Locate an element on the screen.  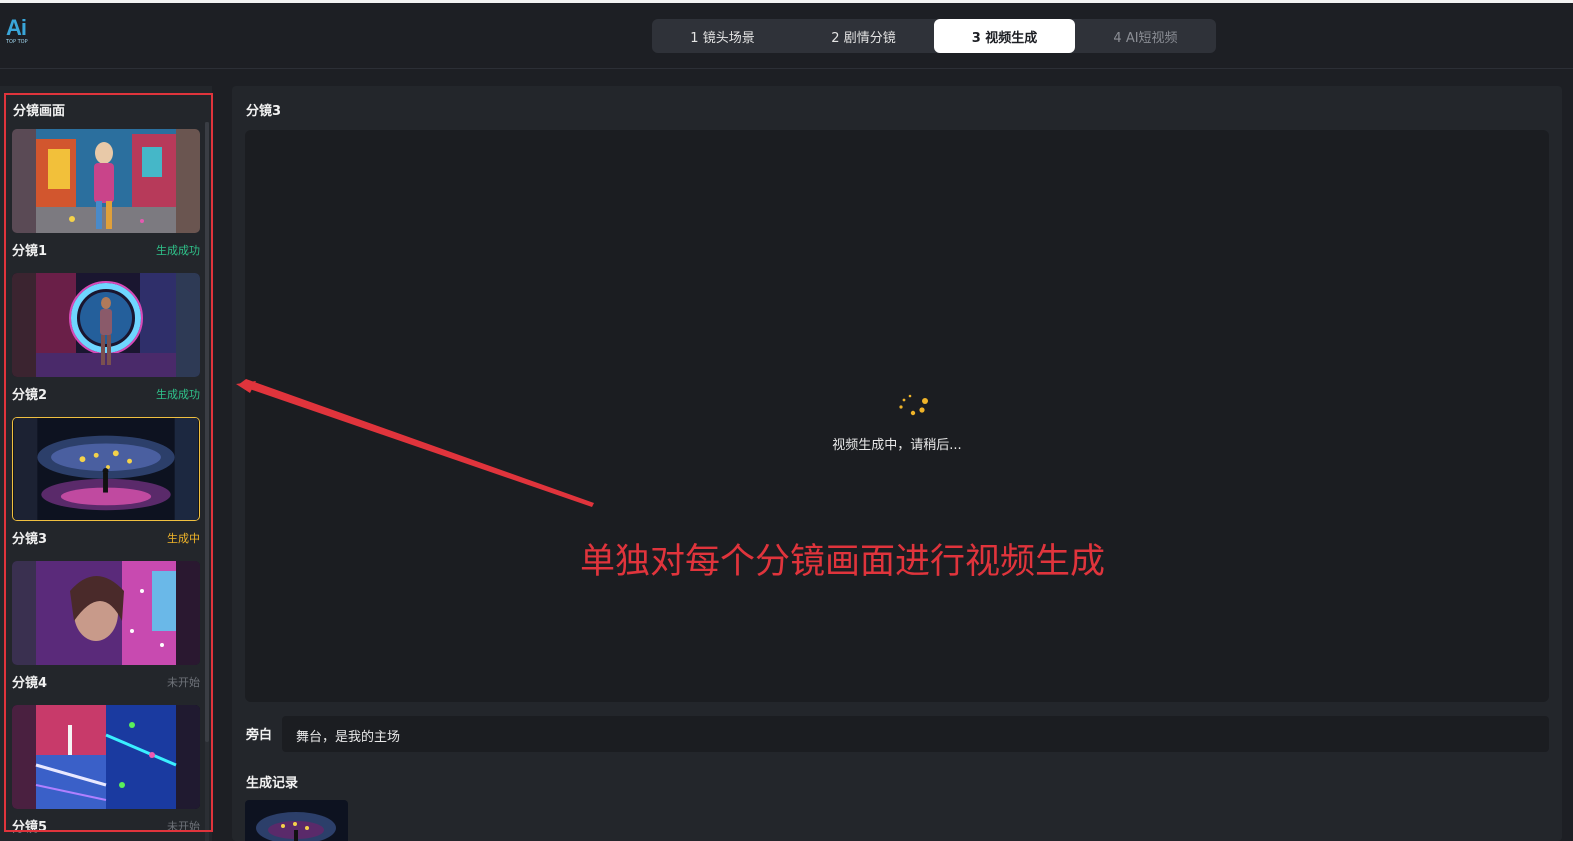
panel-title: 分镜3 is located at coordinates (264, 111).